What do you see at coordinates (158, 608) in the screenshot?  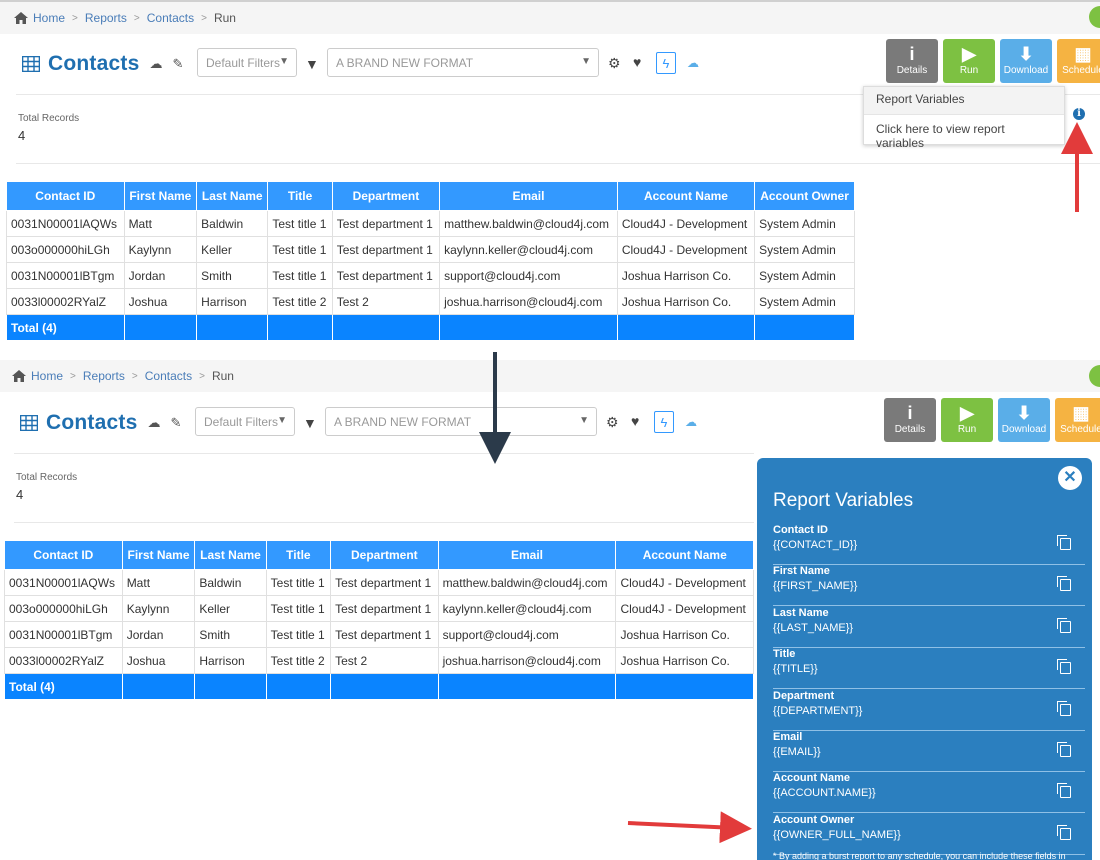 I see `table-cell: Kaylynn` at bounding box center [158, 608].